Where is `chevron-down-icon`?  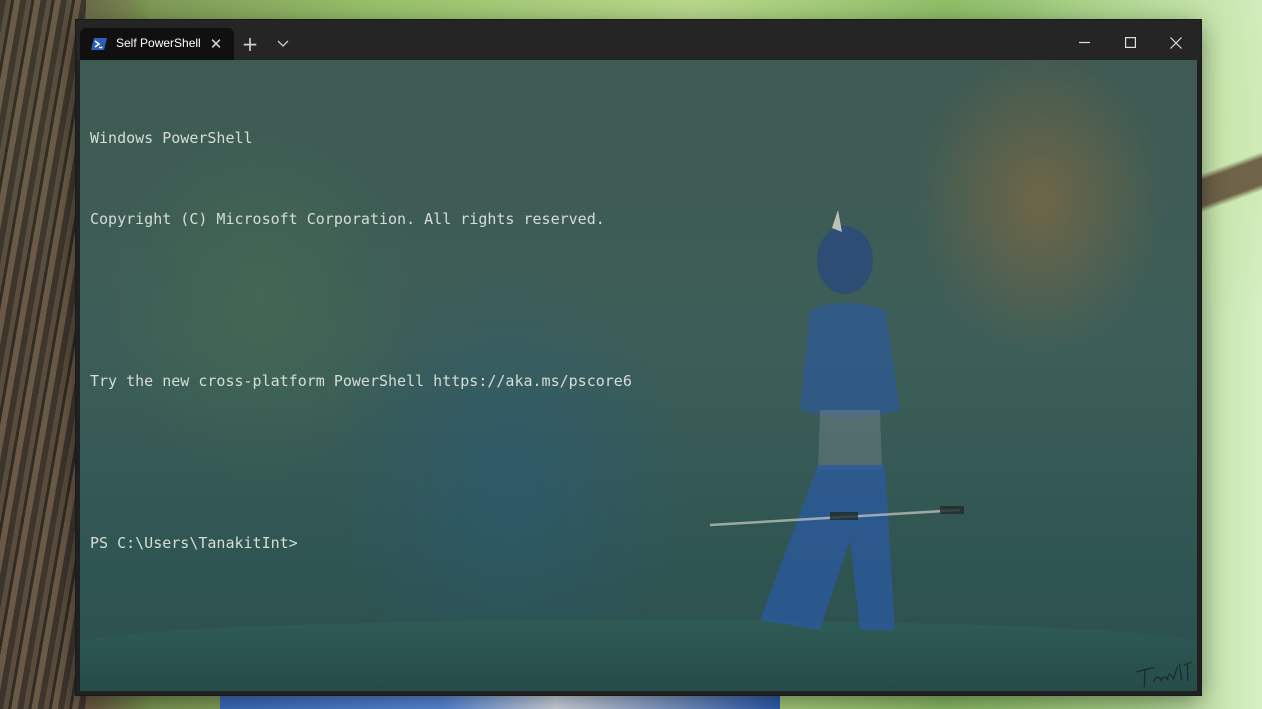 chevron-down-icon is located at coordinates (283, 44).